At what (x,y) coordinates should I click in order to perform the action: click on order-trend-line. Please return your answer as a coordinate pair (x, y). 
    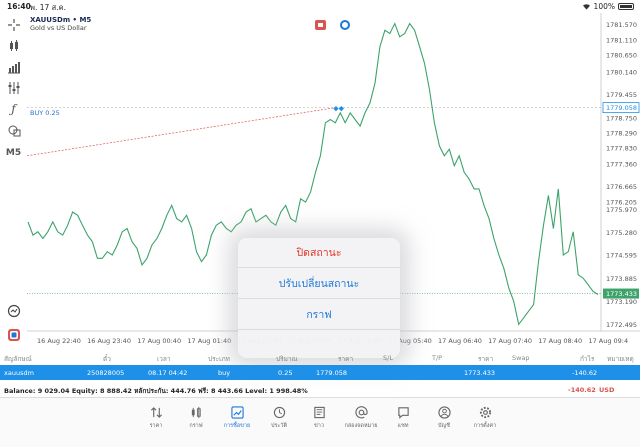
    Looking at the image, I should click on (181, 132).